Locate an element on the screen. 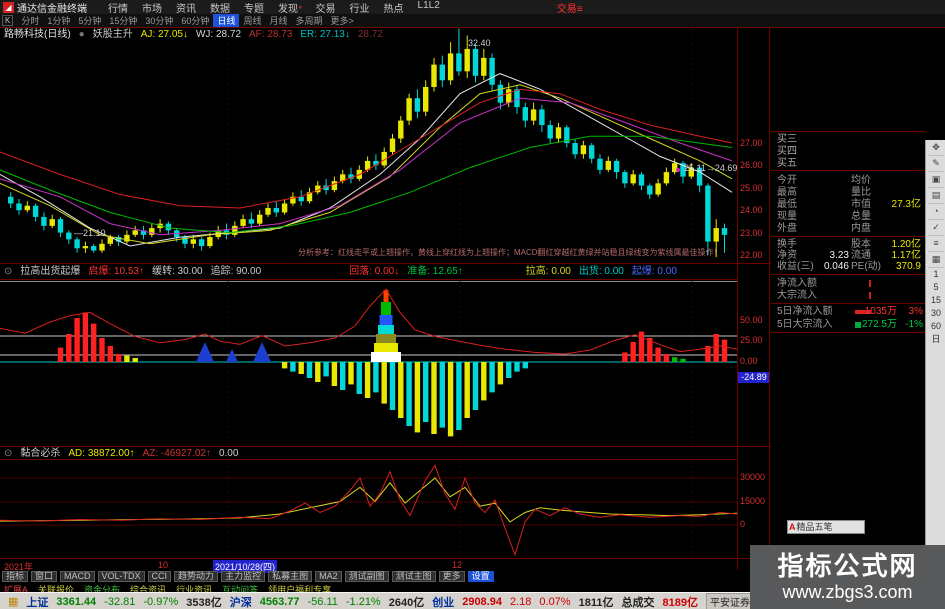 This screenshot has height=609, width=945. period-tab-月线: 月线 is located at coordinates (278, 20).